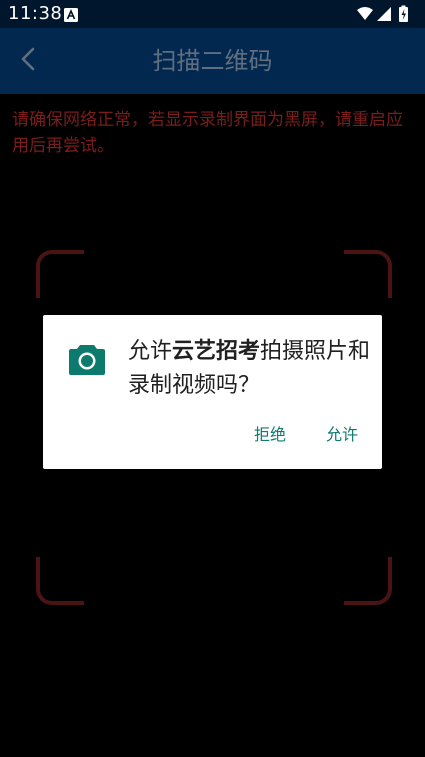 This screenshot has width=425, height=757. I want to click on status-icons, so click(385, 14).